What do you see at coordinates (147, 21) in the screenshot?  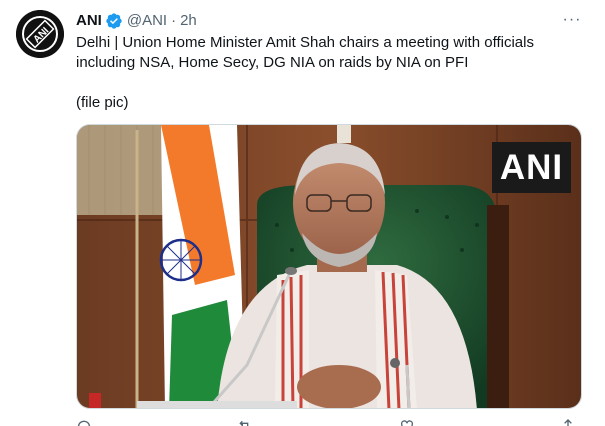 I see `author-handle: @ANI` at bounding box center [147, 21].